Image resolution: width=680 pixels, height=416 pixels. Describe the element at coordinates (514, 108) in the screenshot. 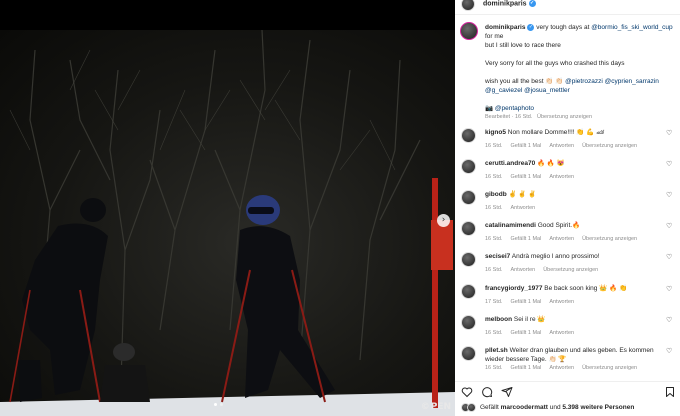

I see `mention-link: @pentaphoto` at that location.